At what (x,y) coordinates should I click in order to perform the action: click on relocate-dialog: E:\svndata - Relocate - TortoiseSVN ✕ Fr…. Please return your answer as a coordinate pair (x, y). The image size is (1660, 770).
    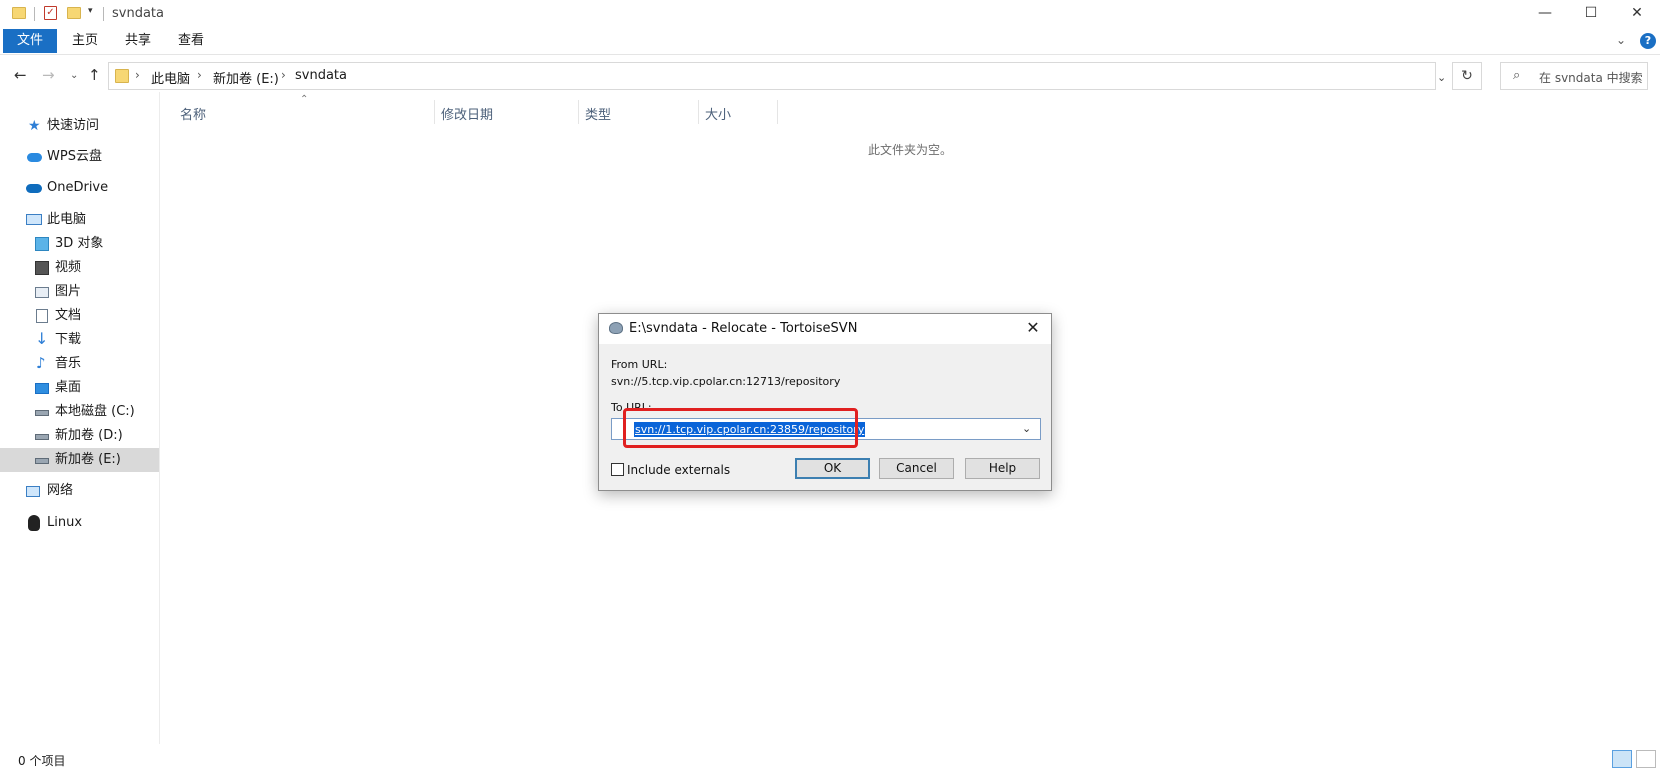
    Looking at the image, I should click on (825, 402).